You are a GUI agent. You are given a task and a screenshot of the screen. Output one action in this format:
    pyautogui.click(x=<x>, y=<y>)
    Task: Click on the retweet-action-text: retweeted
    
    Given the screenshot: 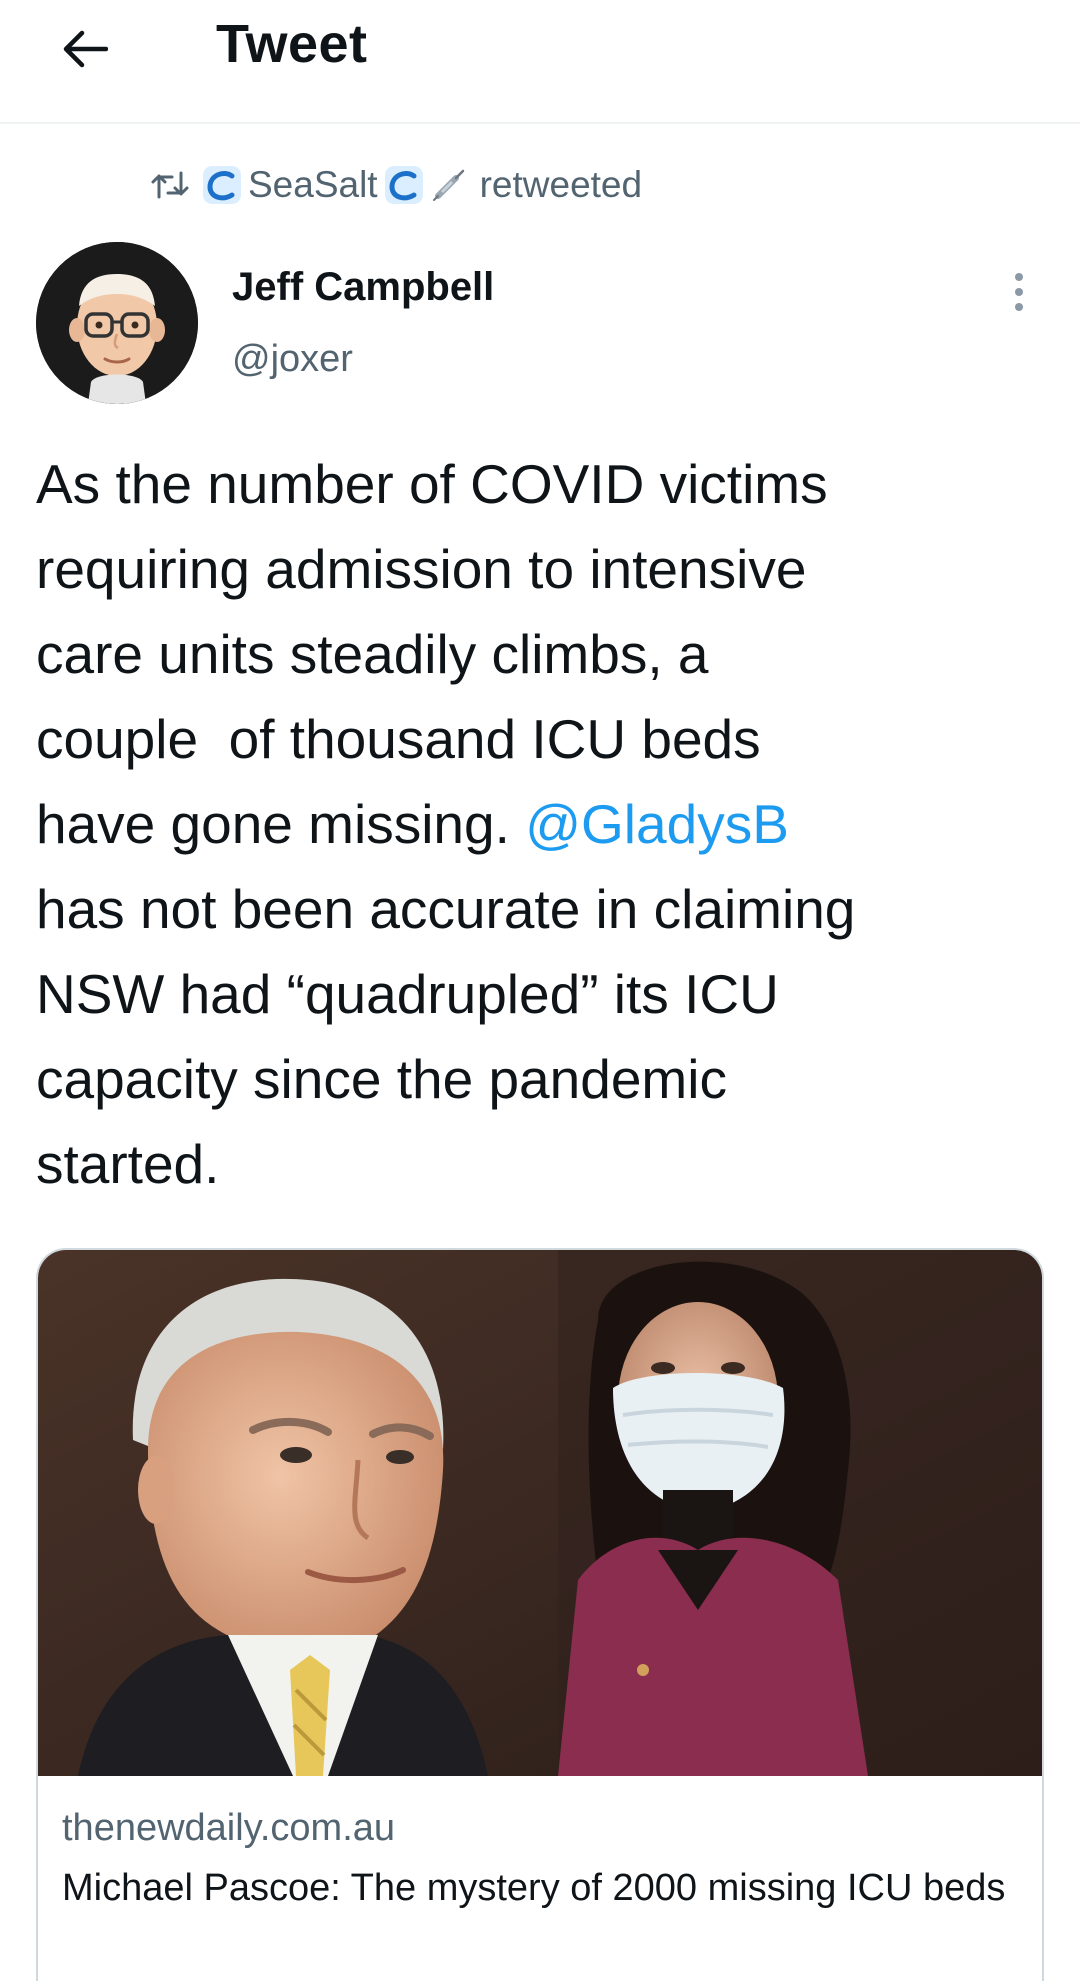 What is the action you would take?
    pyautogui.click(x=561, y=184)
    